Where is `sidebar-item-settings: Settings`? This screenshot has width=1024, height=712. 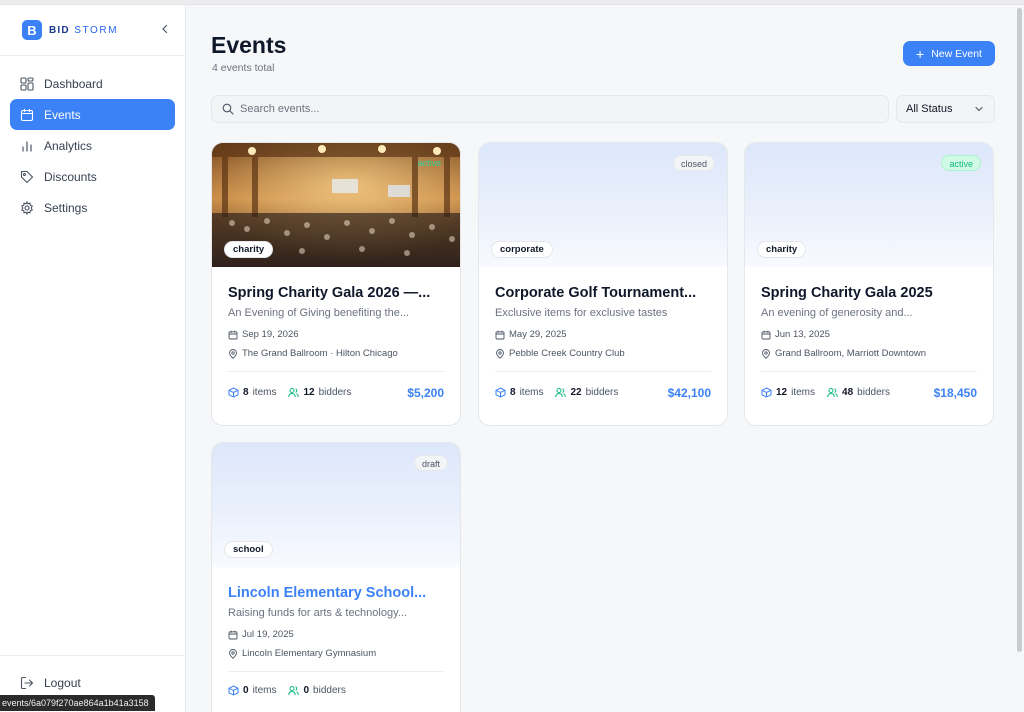 sidebar-item-settings: Settings is located at coordinates (92, 207).